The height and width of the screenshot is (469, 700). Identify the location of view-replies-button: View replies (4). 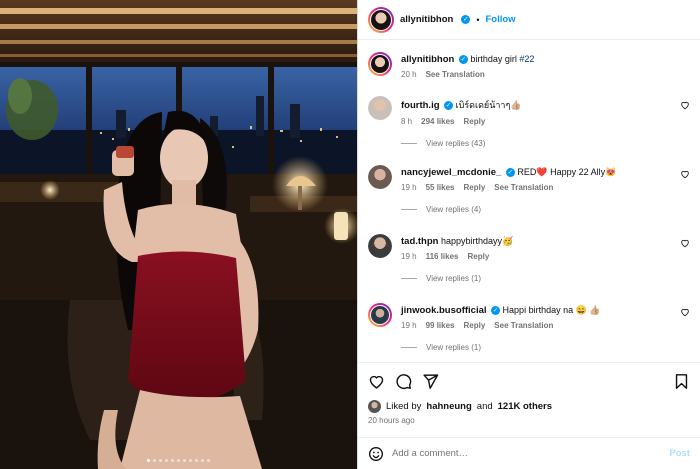
(545, 209).